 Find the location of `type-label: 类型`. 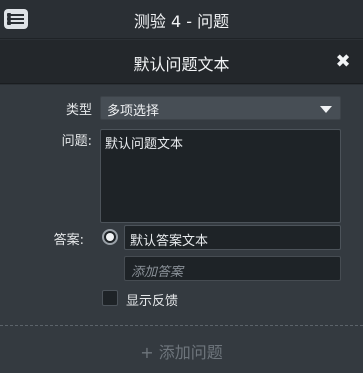

type-label: 类型 is located at coordinates (78, 110).